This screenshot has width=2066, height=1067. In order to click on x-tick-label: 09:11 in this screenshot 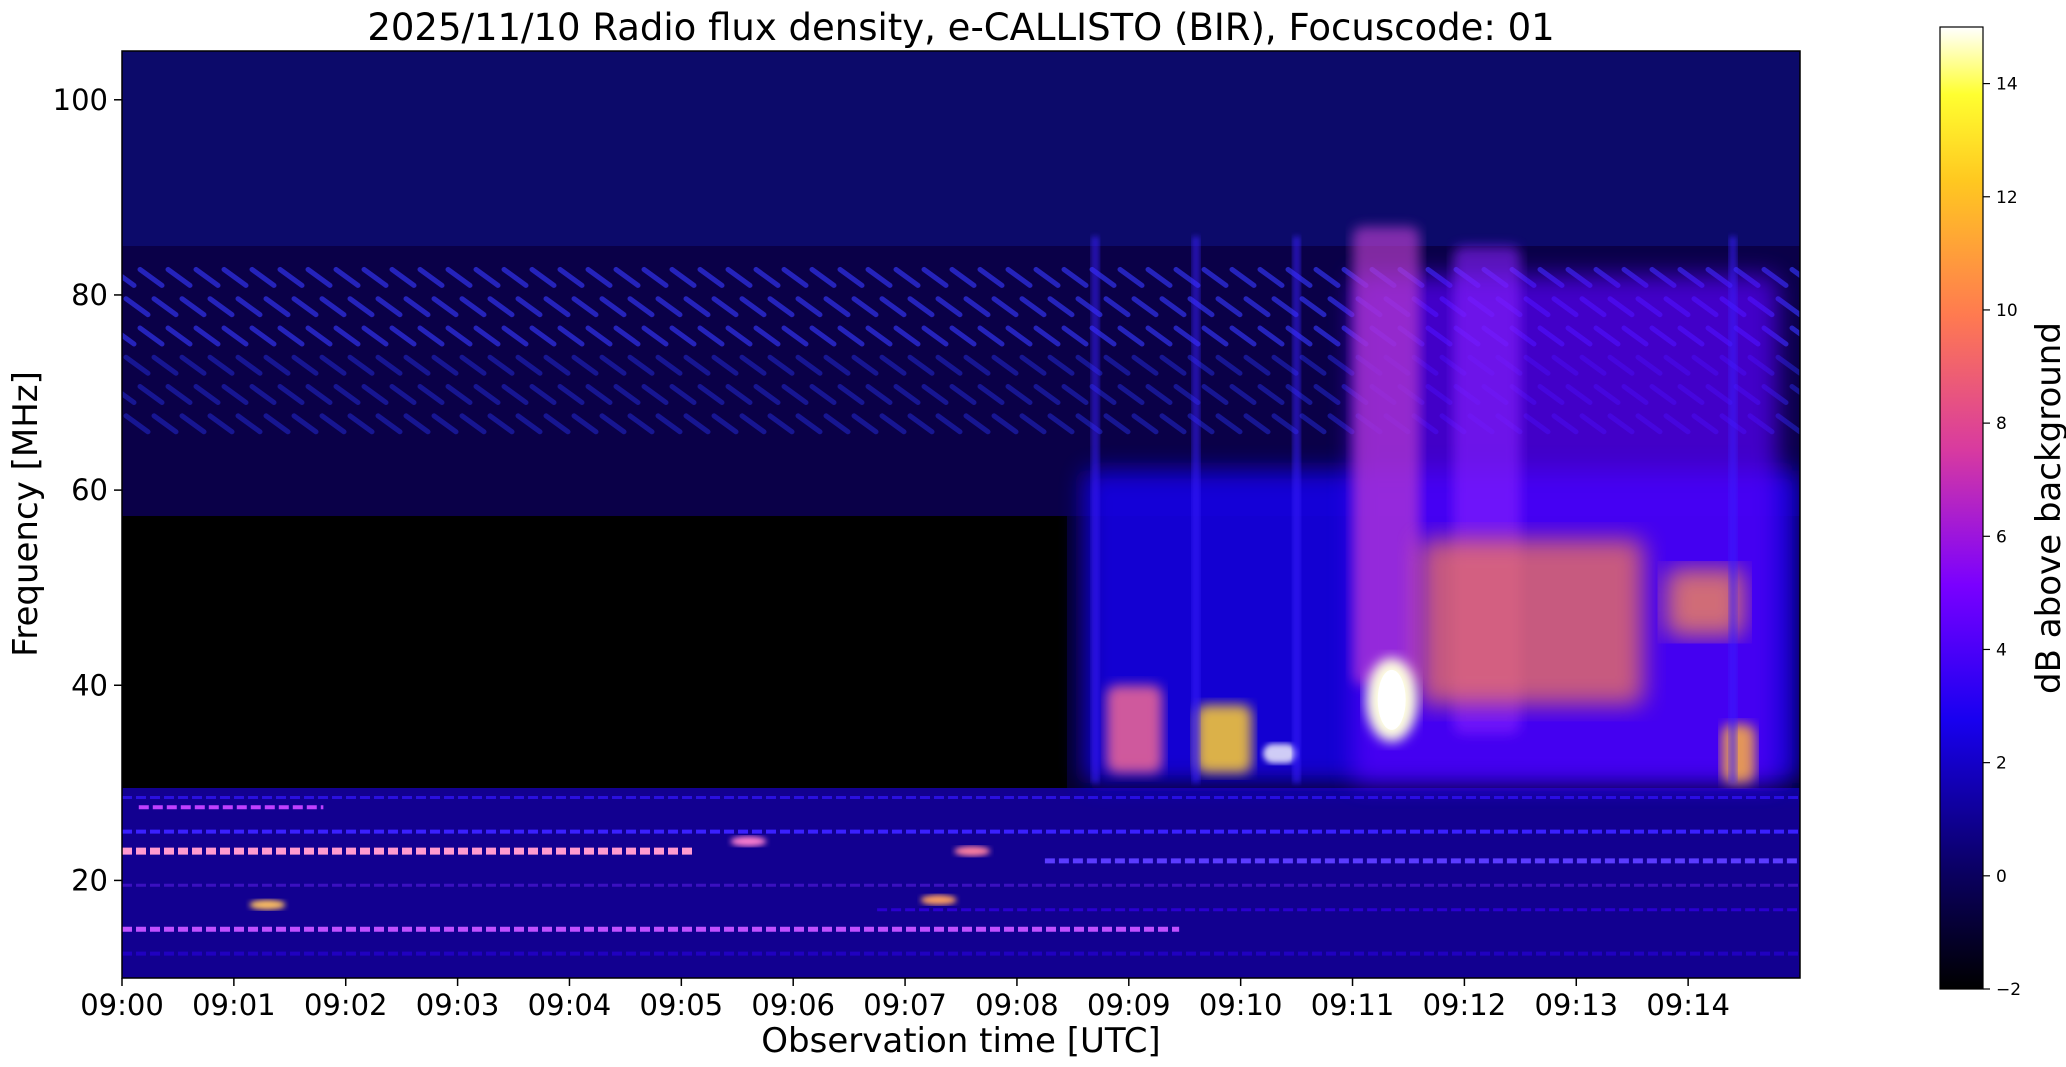, I will do `click(1353, 1005)`.